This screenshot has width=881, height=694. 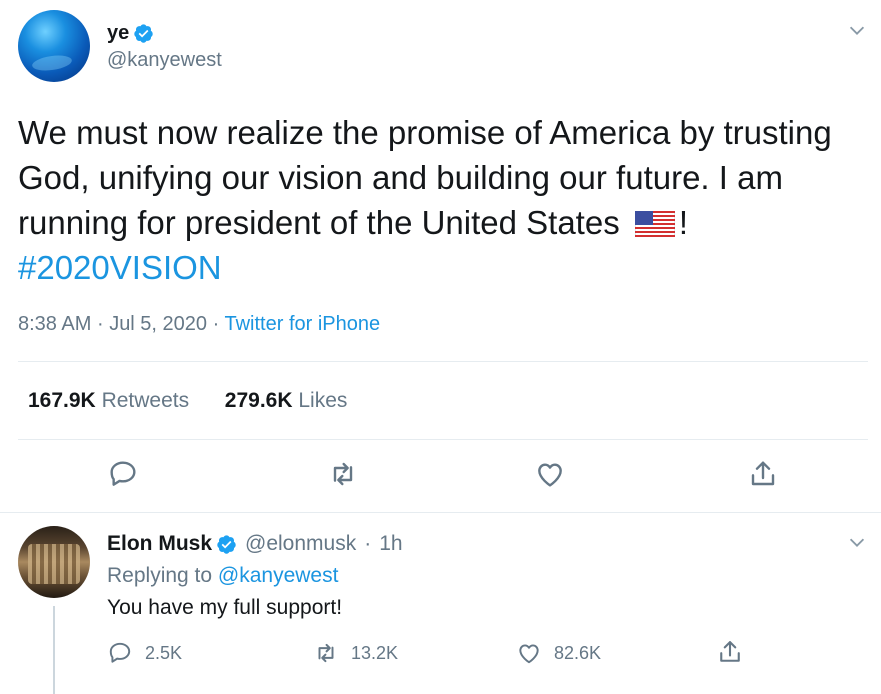 I want to click on replying-to: Replying to @kanyewest, so click(x=222, y=576).